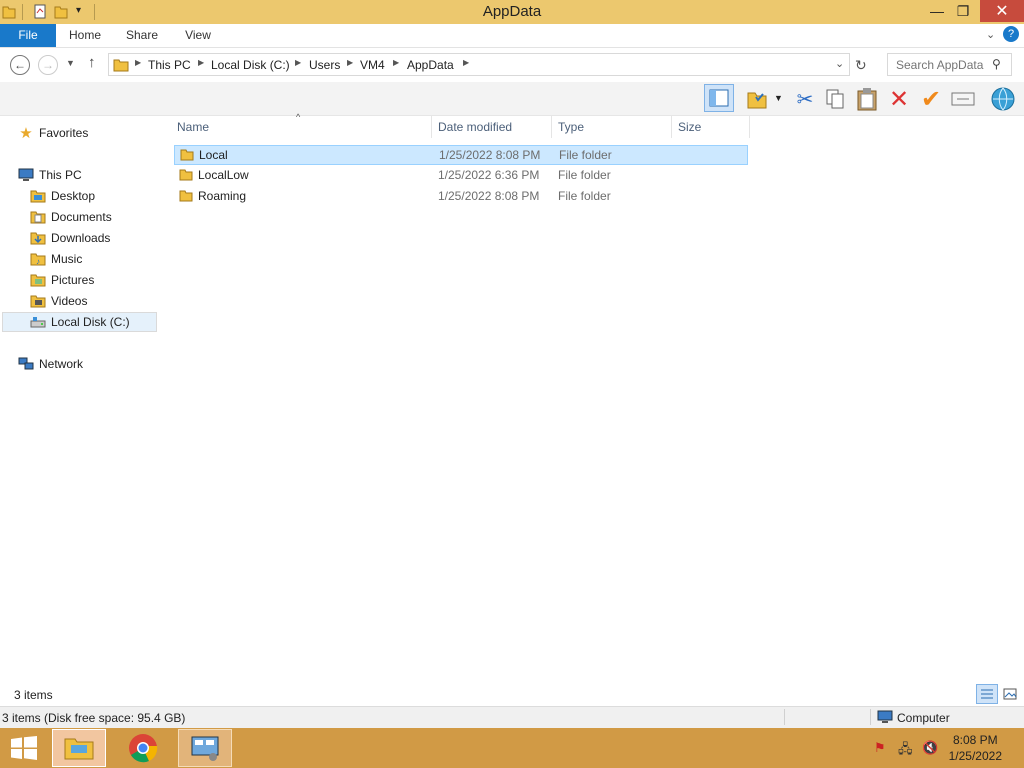 The width and height of the screenshot is (1024, 768). Describe the element at coordinates (778, 98) in the screenshot. I see `dropdown-arrow-icon: ▼` at that location.